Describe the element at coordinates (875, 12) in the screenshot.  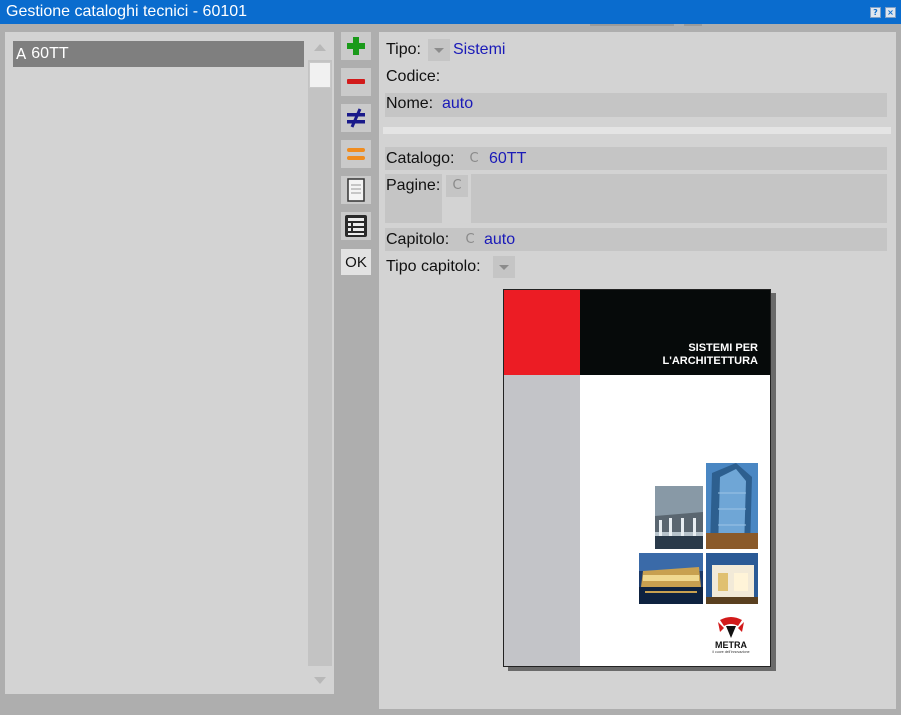
I see `help-button: ?` at that location.